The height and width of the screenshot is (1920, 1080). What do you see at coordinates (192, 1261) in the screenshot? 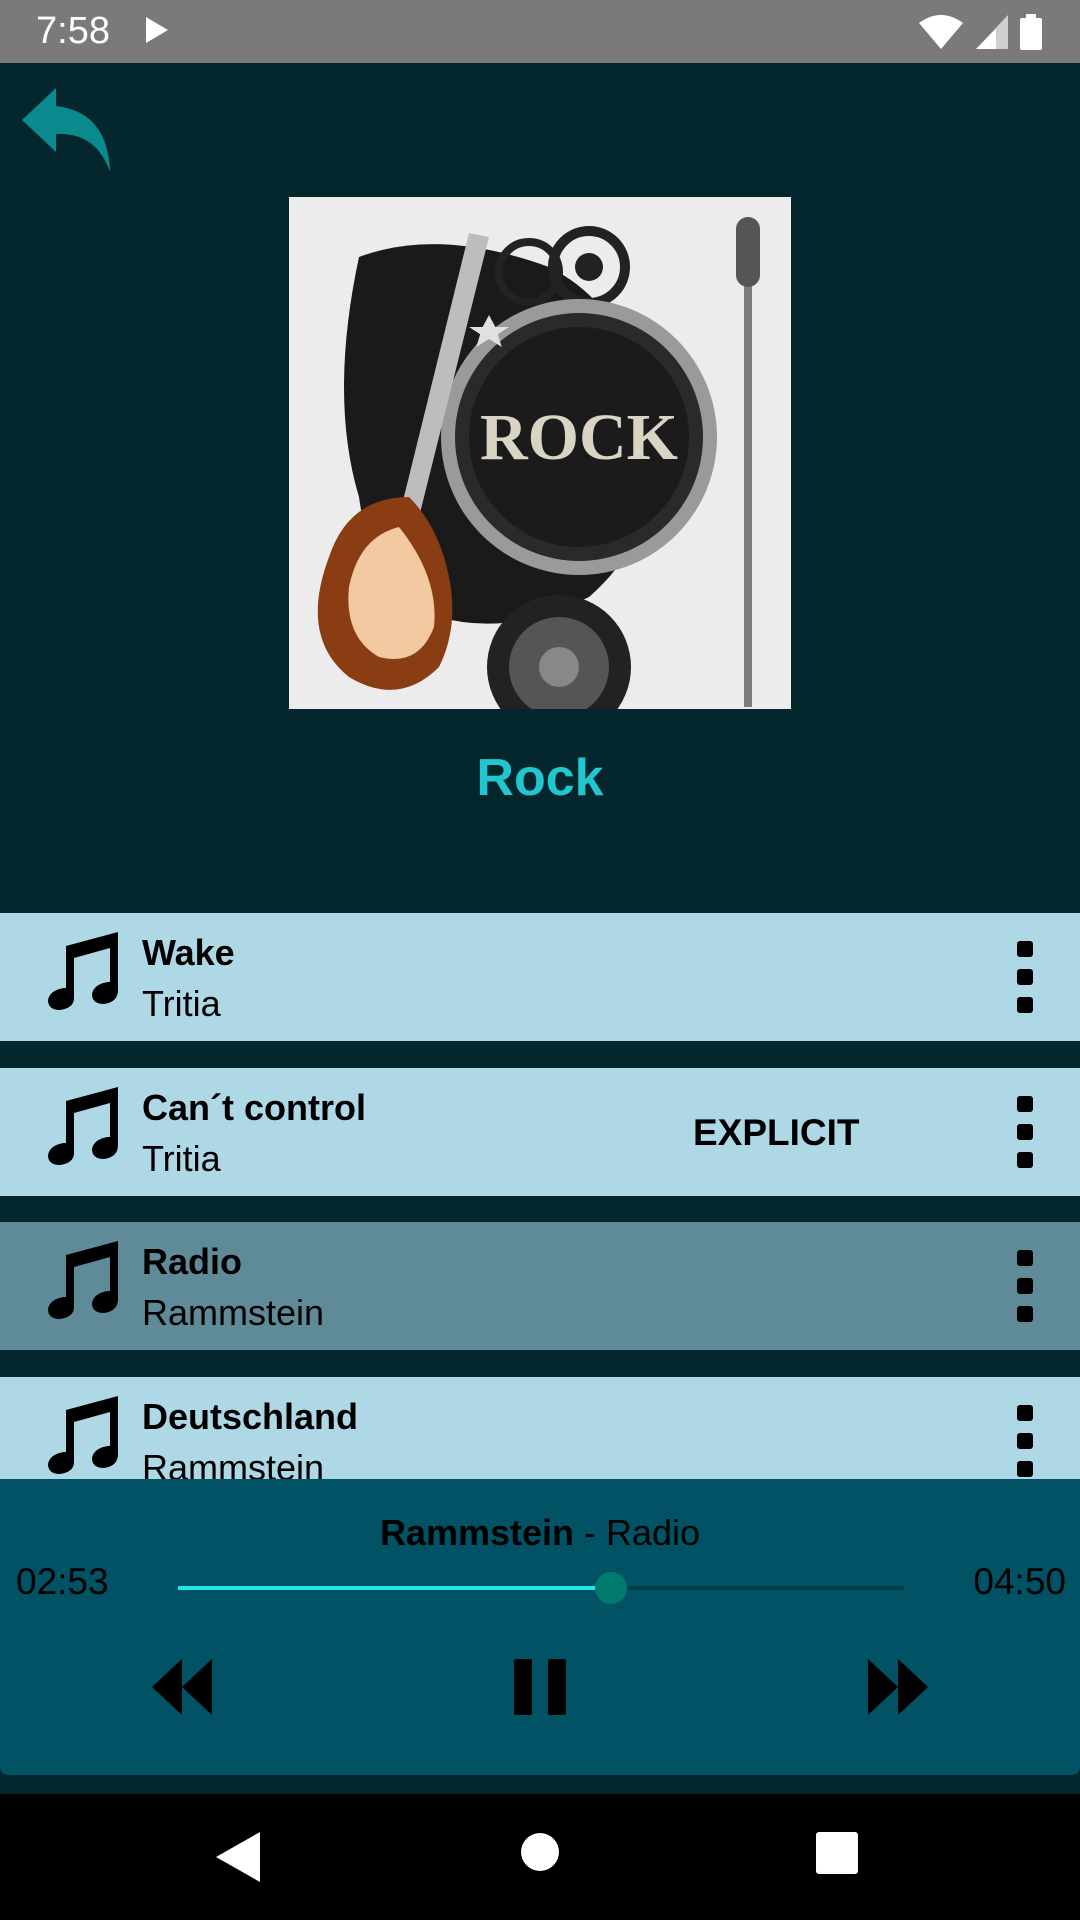
I see `track-title: Radio` at bounding box center [192, 1261].